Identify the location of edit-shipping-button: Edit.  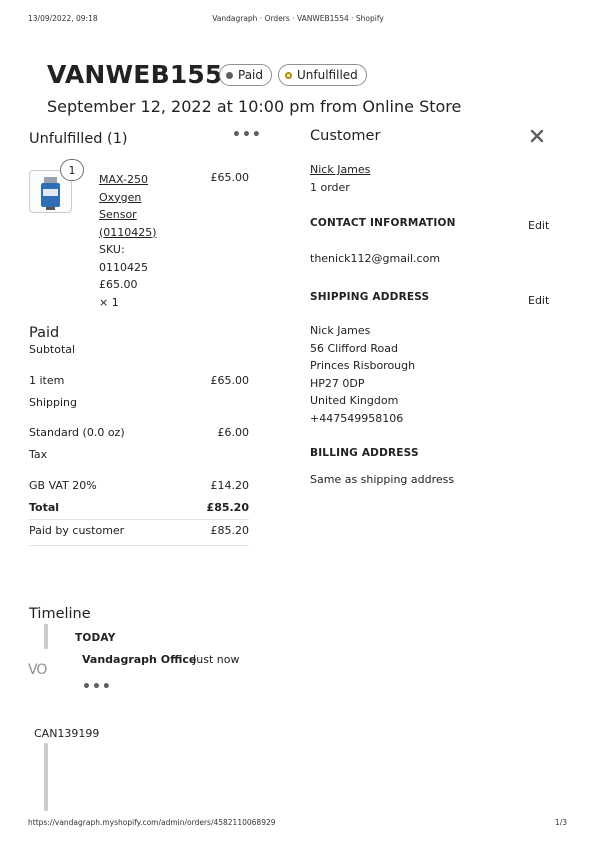
(538, 300).